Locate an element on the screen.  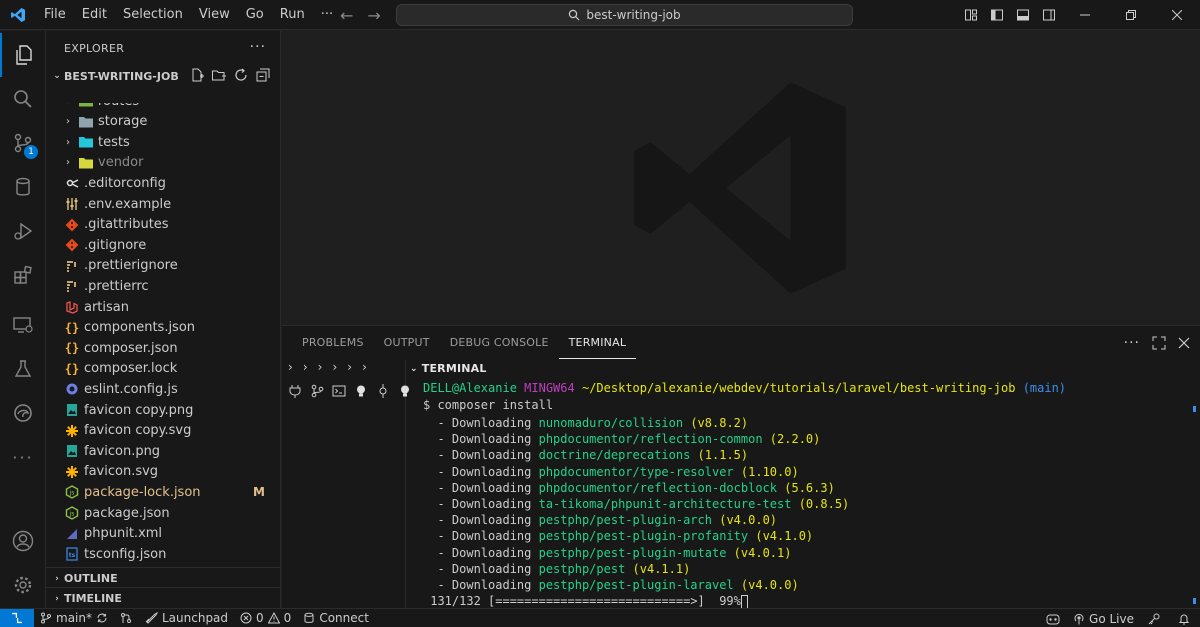
settings-gear-icon is located at coordinates (23, 585).